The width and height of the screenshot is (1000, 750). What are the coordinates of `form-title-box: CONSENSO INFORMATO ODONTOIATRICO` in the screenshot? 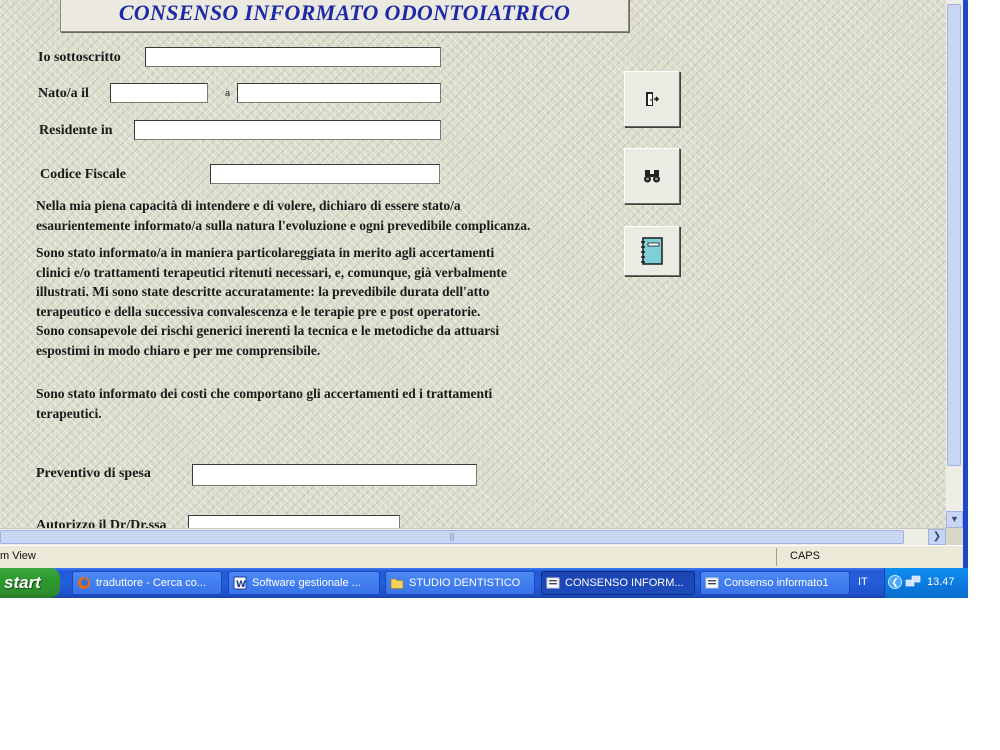 It's located at (344, 16).